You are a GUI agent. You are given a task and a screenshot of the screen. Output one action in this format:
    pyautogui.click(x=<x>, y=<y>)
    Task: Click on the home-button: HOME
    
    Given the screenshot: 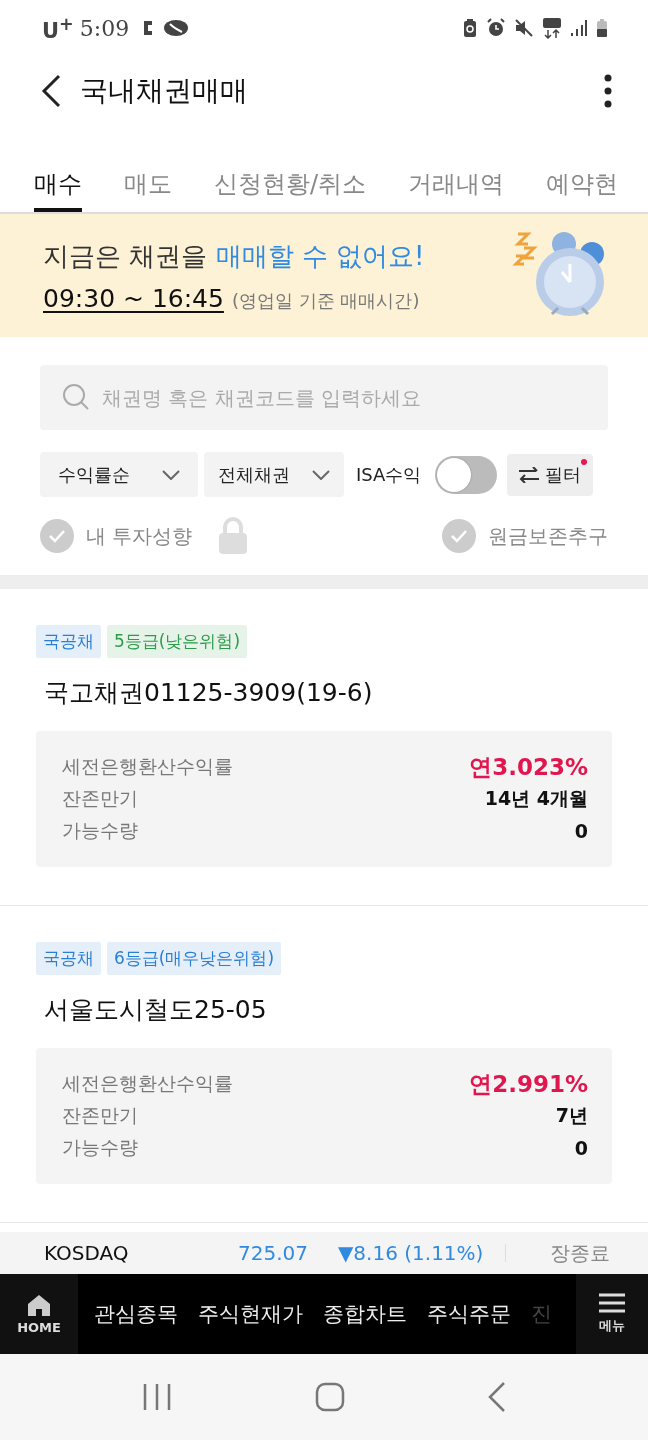 What is the action you would take?
    pyautogui.click(x=39, y=1314)
    